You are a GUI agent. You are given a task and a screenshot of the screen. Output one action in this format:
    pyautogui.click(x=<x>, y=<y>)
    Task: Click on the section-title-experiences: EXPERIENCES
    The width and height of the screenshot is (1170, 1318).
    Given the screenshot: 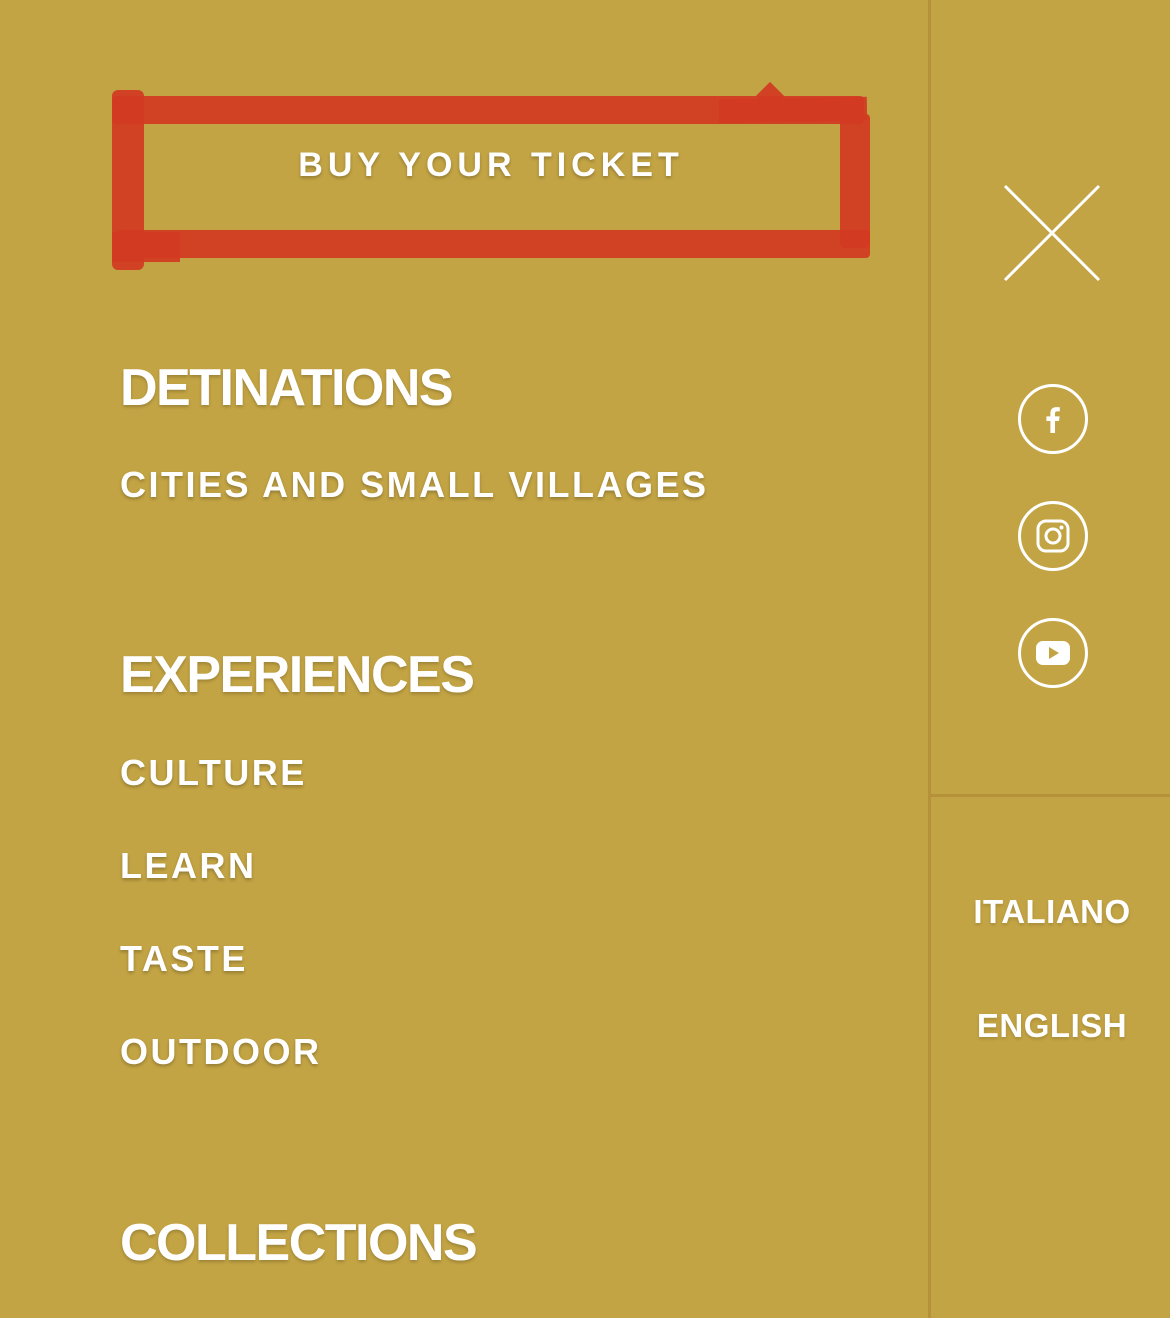 What is the action you would take?
    pyautogui.click(x=297, y=675)
    